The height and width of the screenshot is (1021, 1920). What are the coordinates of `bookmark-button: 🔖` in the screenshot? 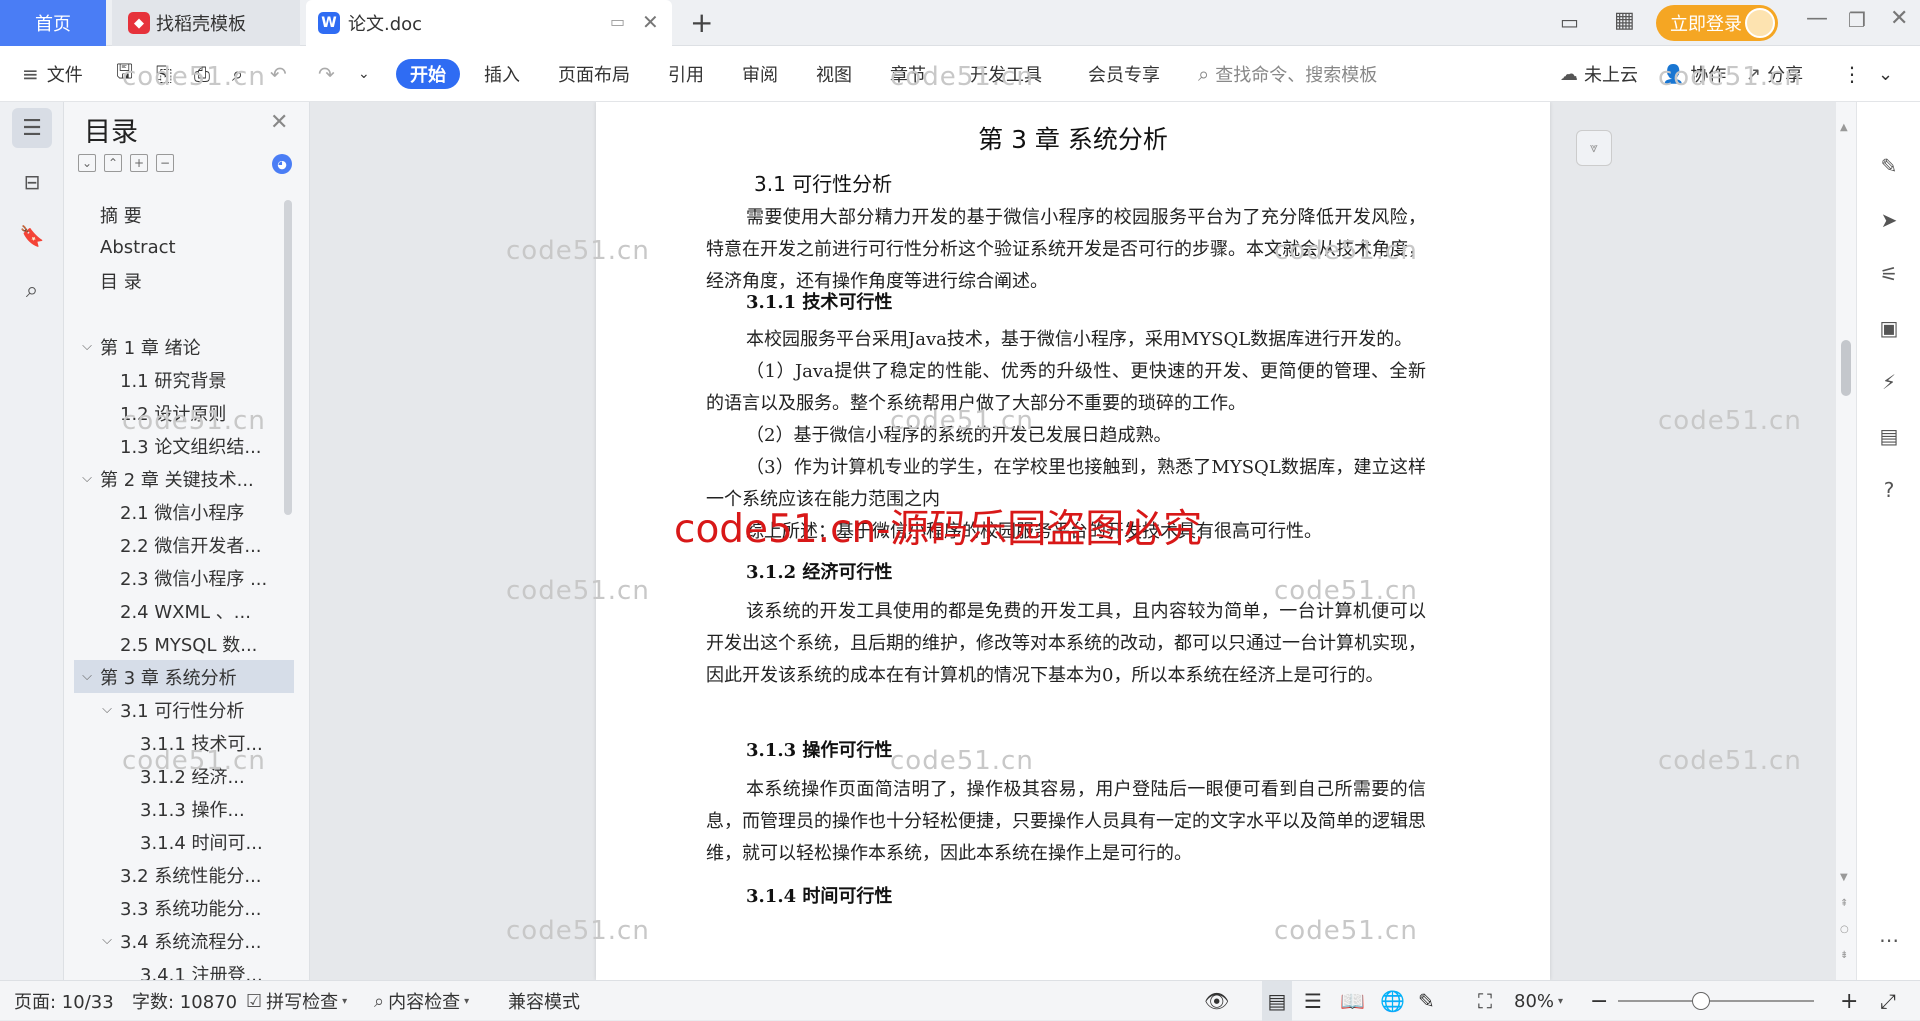 It's located at (32, 236).